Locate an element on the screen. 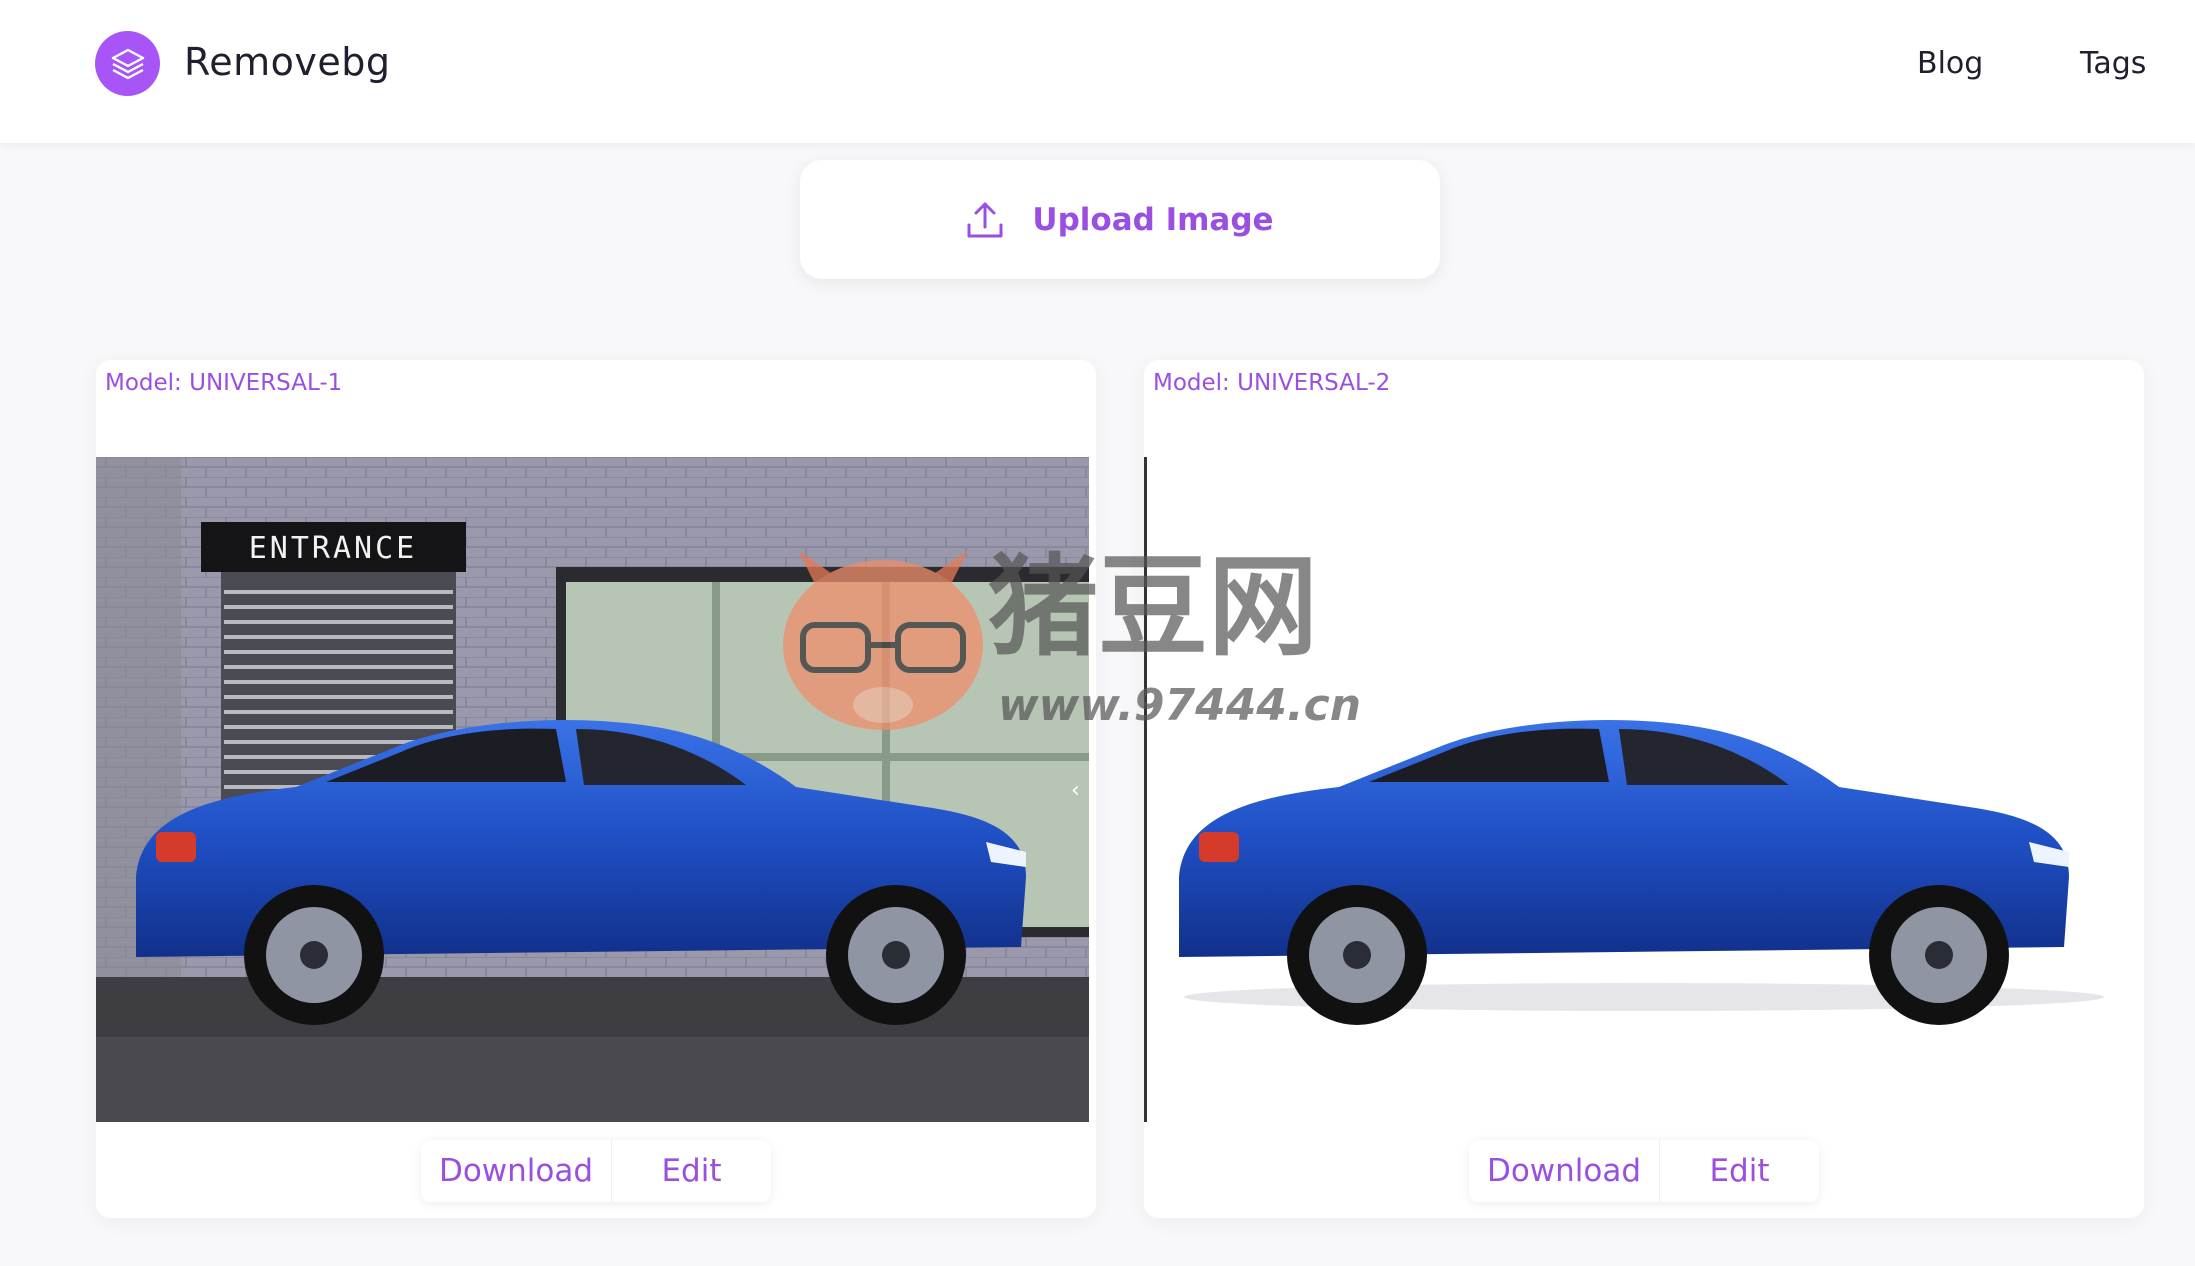 The image size is (2195, 1266). model-label: Model: UNIVERSAL-1 is located at coordinates (224, 383).